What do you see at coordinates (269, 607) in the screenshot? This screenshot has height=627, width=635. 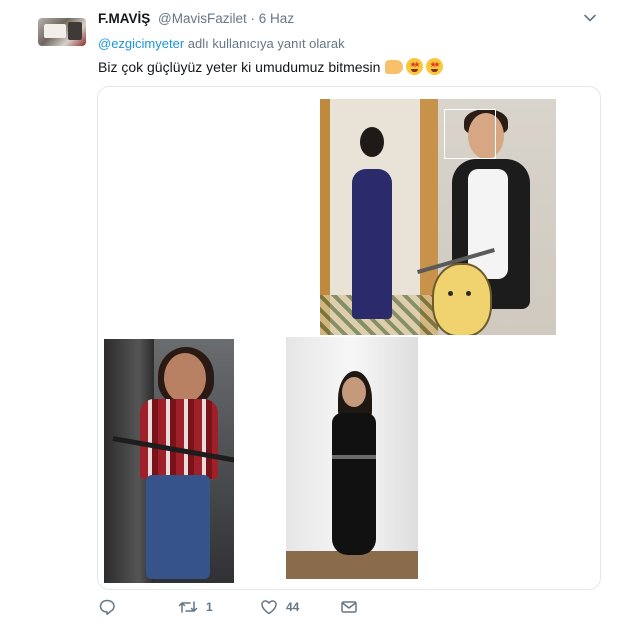 I see `heart-icon` at bounding box center [269, 607].